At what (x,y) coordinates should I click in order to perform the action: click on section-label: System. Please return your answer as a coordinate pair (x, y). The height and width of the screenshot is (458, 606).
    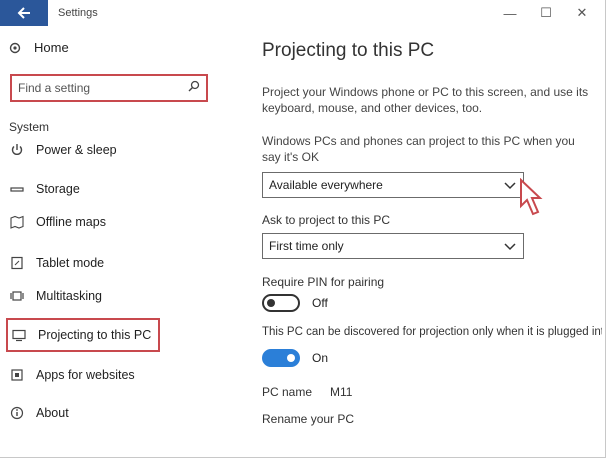
    Looking at the image, I should click on (29, 127).